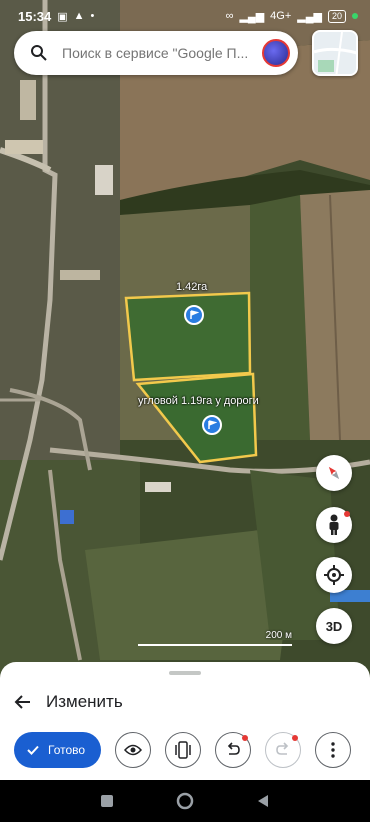 Image resolution: width=370 pixels, height=822 pixels. I want to click on map-thumbnail-icon, so click(335, 53).